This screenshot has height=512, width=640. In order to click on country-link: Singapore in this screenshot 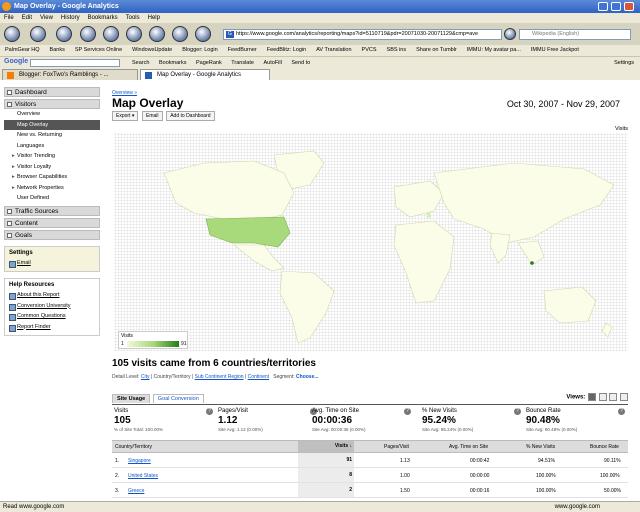, I will do `click(139, 461)`.